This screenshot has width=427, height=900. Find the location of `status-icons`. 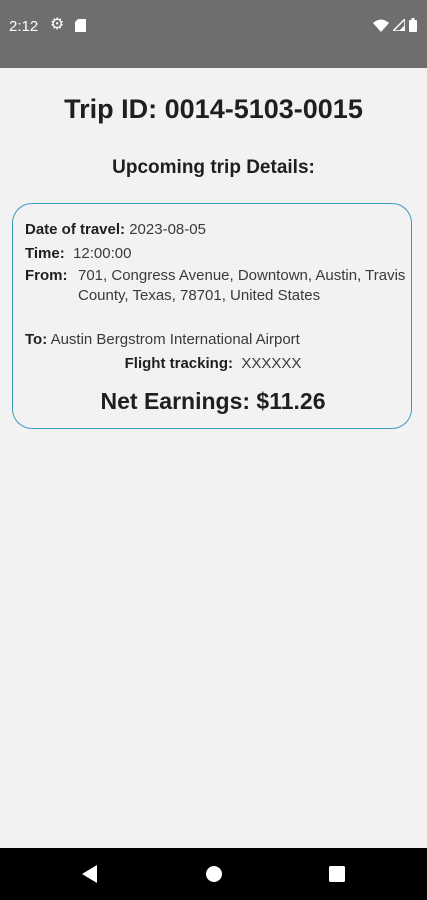

status-icons is located at coordinates (395, 25).